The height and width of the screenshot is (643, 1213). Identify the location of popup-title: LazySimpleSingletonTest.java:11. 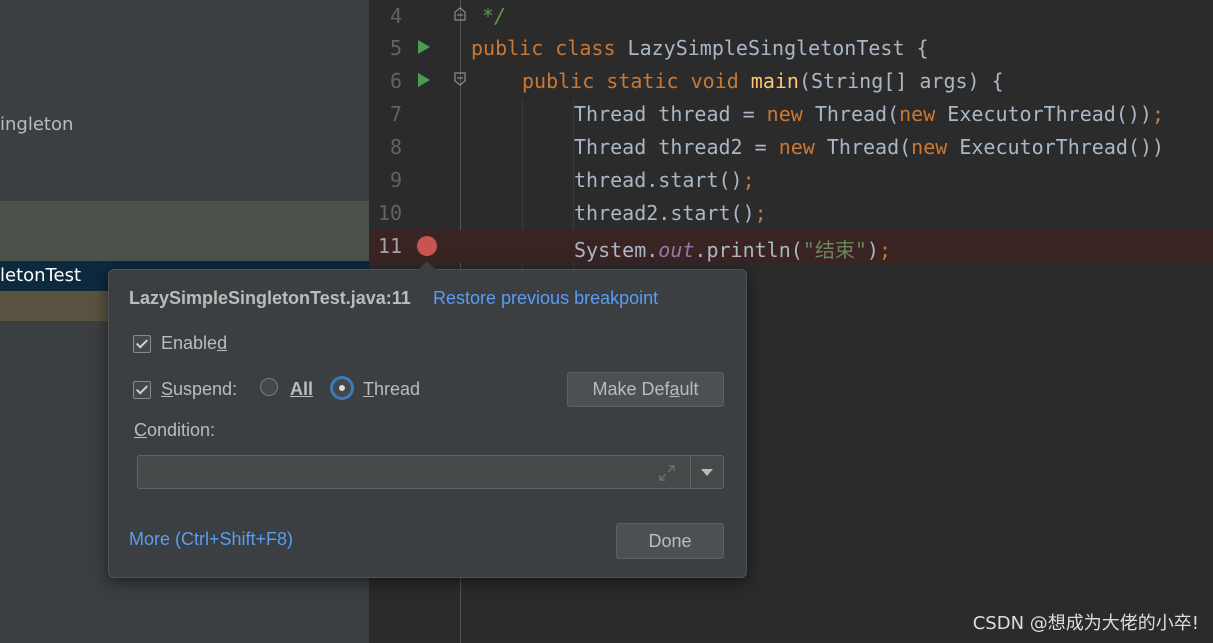
(270, 298).